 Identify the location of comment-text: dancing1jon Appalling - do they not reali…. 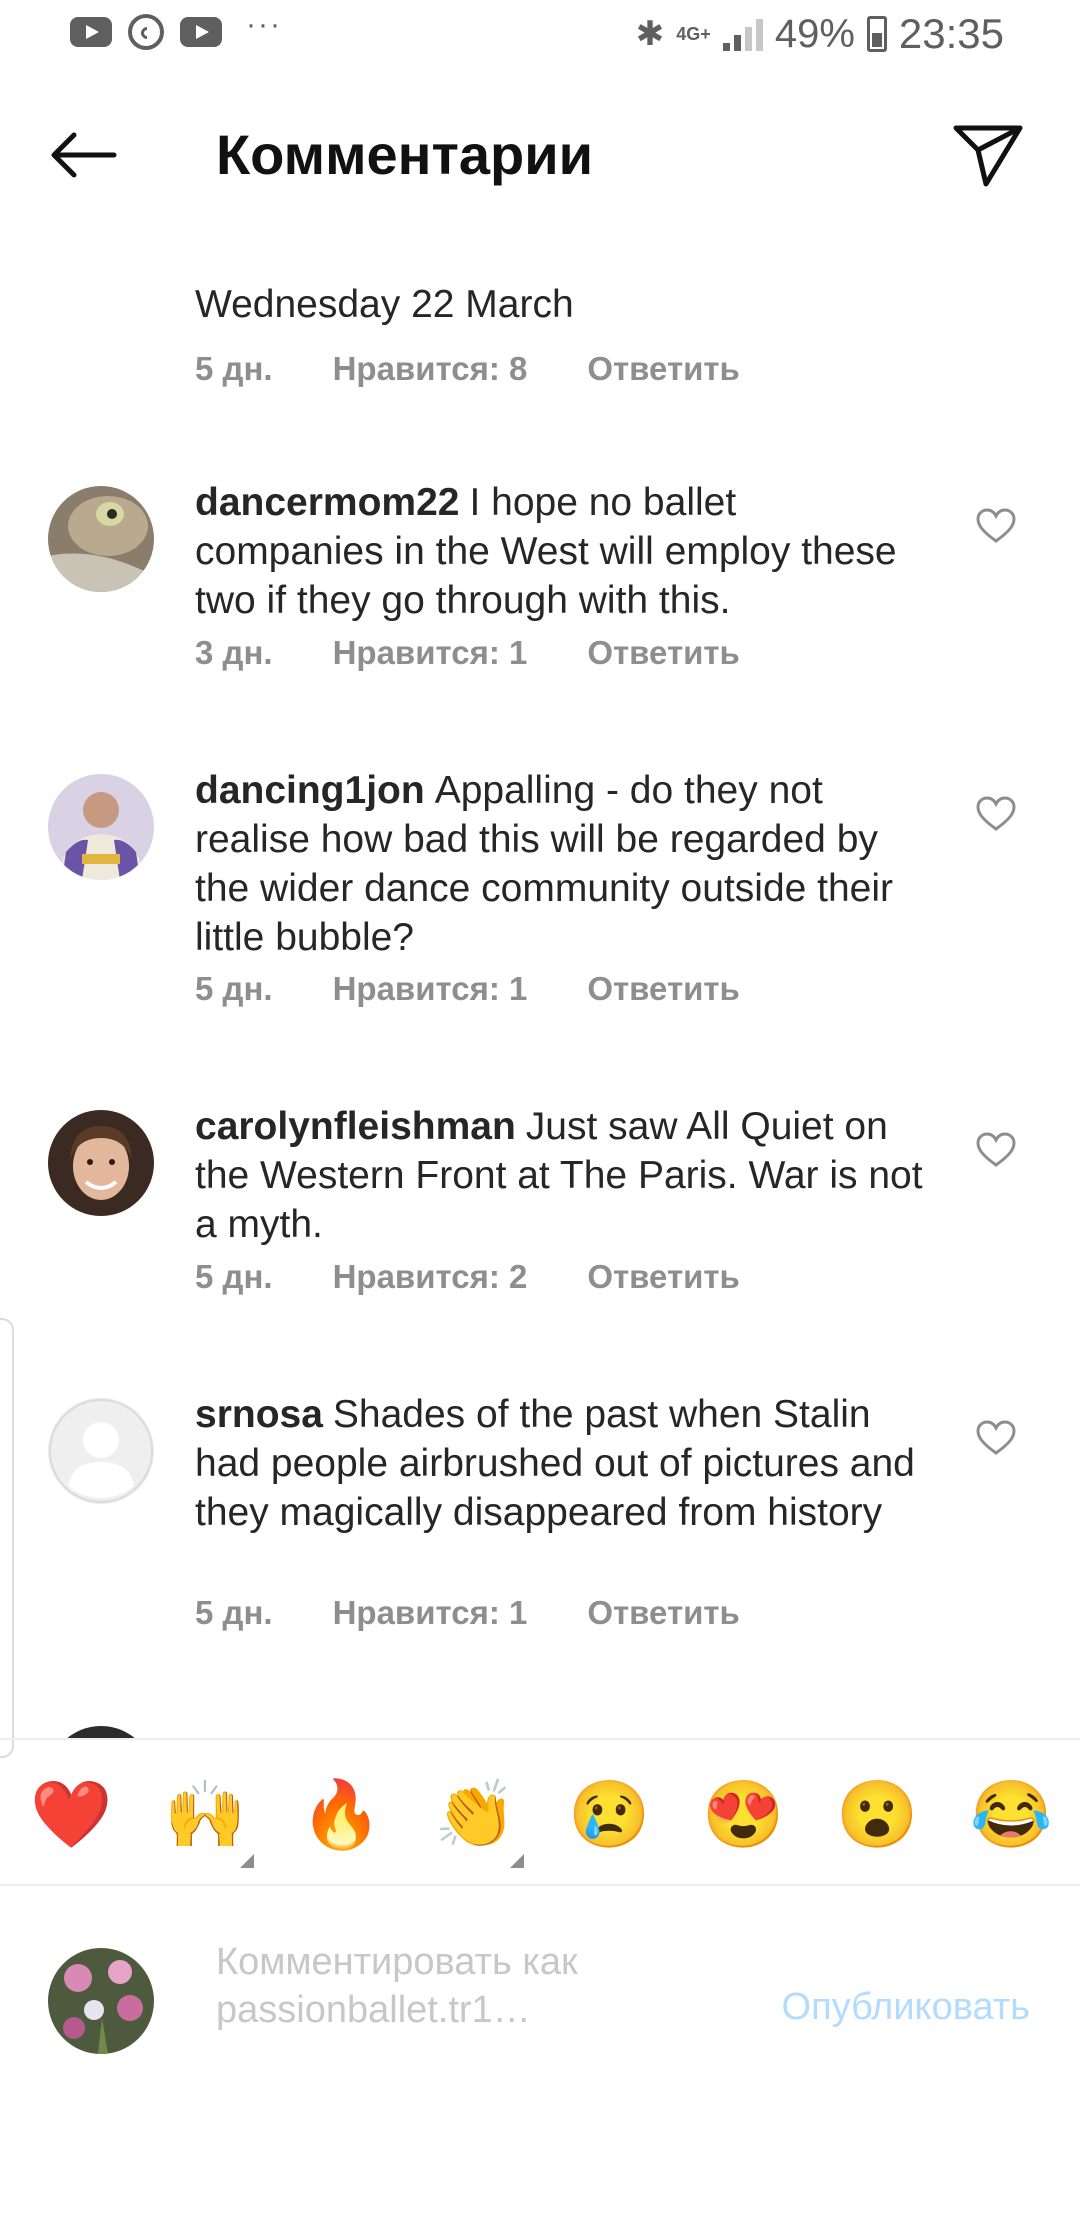
(560, 864).